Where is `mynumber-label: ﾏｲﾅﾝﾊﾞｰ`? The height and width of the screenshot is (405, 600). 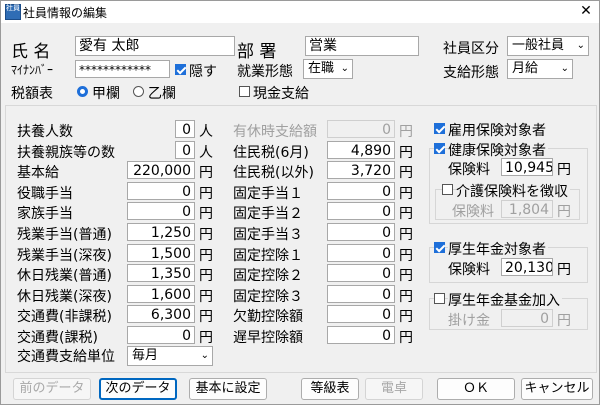 mynumber-label: ﾏｲﾅﾝﾊﾞｰ is located at coordinates (32, 70).